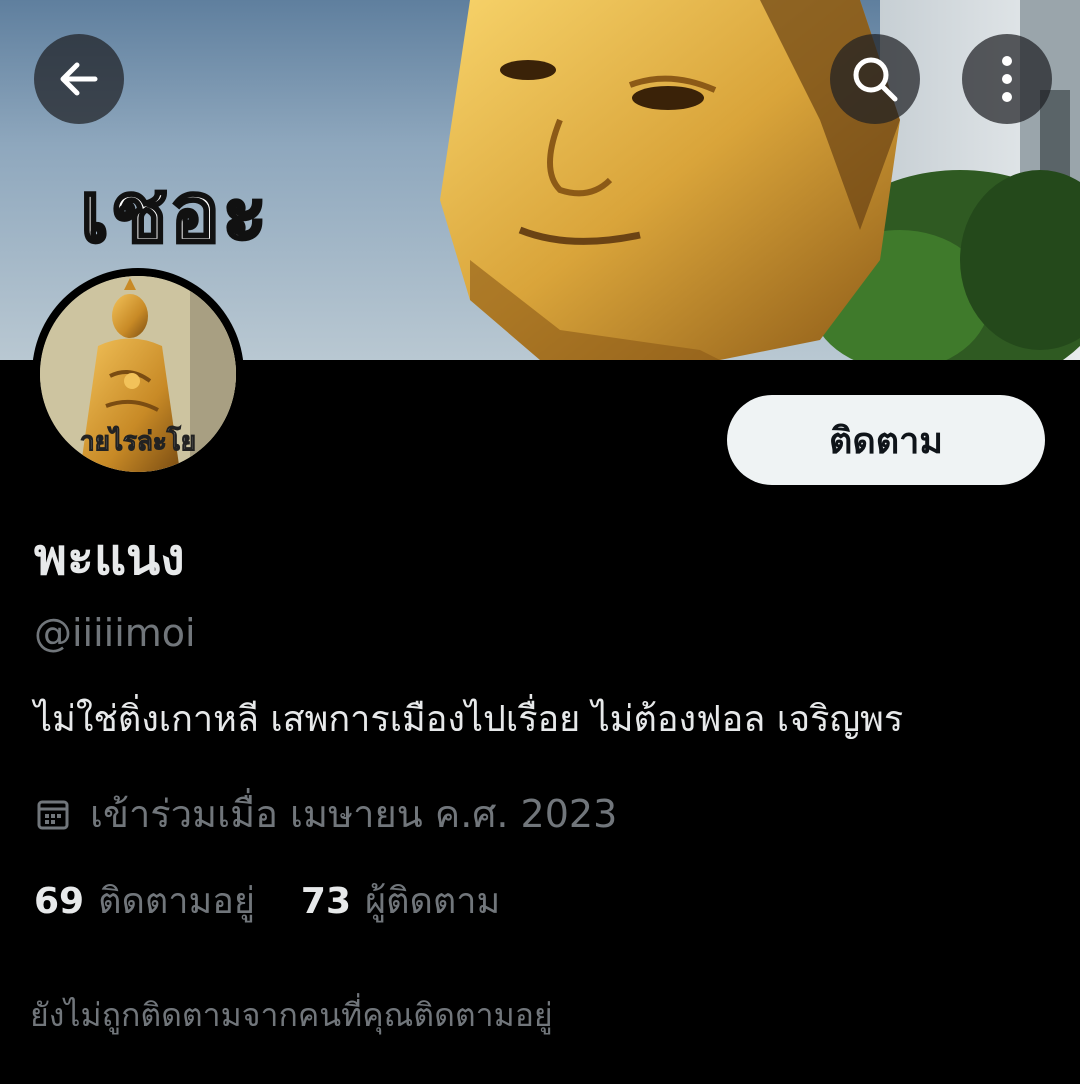 This screenshot has width=1080, height=1084. I want to click on search-icon, so click(875, 79).